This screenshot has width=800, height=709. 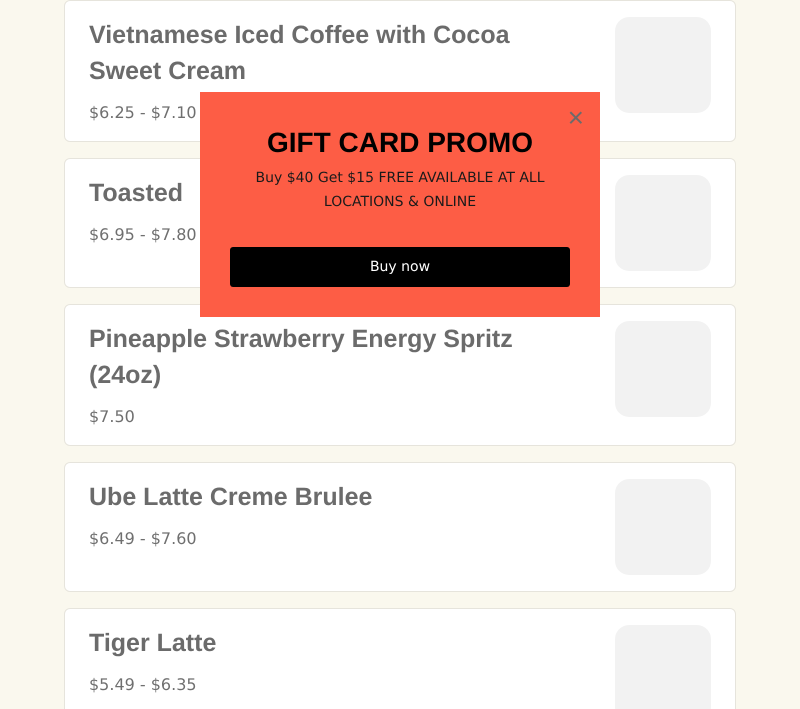 I want to click on item-price: $6.25 - $7.10, so click(x=143, y=113).